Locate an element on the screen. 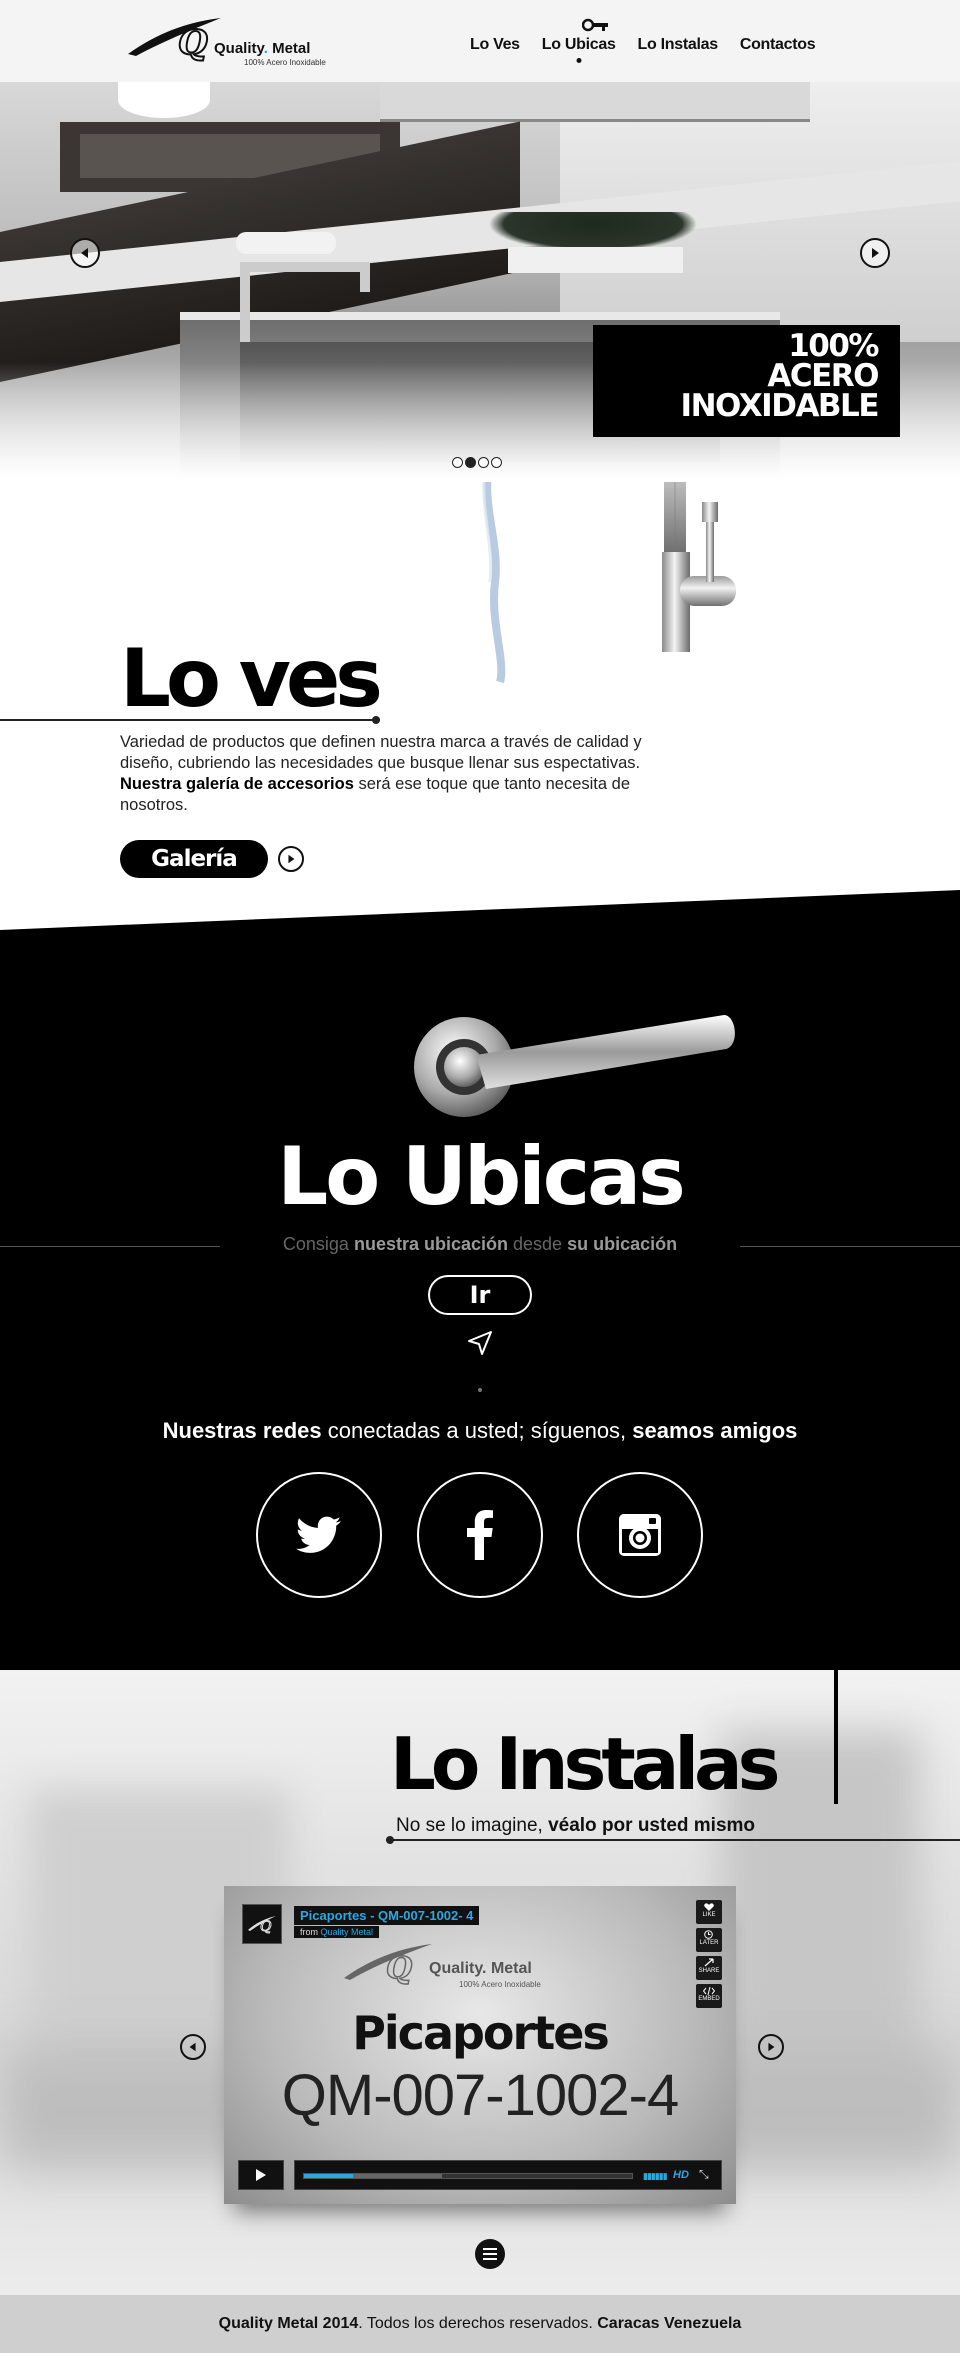 Image resolution: width=960 pixels, height=2353 pixels. video-controls: ▮▮▮▮▮▮ HD ⤡ is located at coordinates (480, 2175).